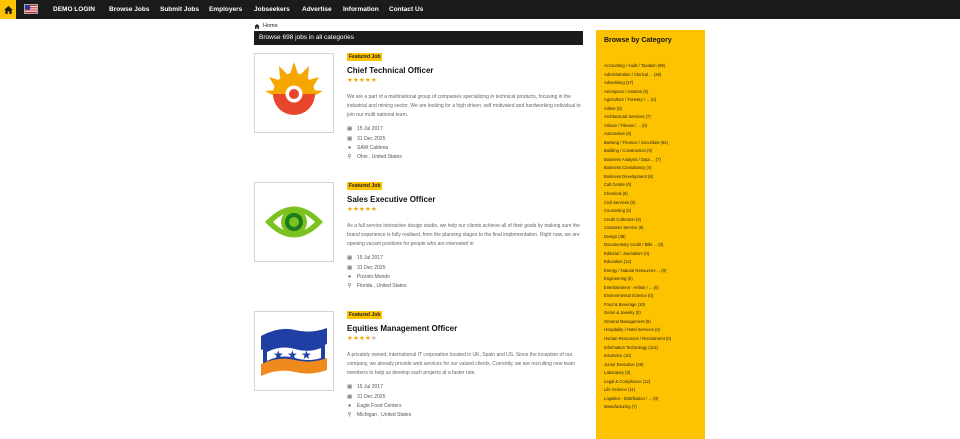 This screenshot has width=960, height=439. I want to click on category-link: Entertainment - Artiste / ... (0), so click(637, 288).